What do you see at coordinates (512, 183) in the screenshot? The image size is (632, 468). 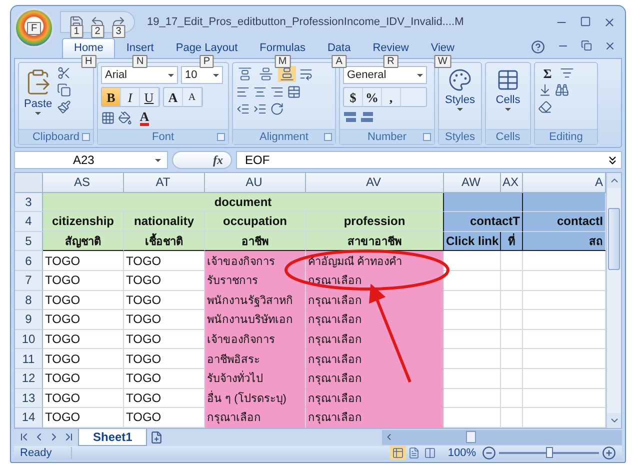 I see `column-header: AX` at bounding box center [512, 183].